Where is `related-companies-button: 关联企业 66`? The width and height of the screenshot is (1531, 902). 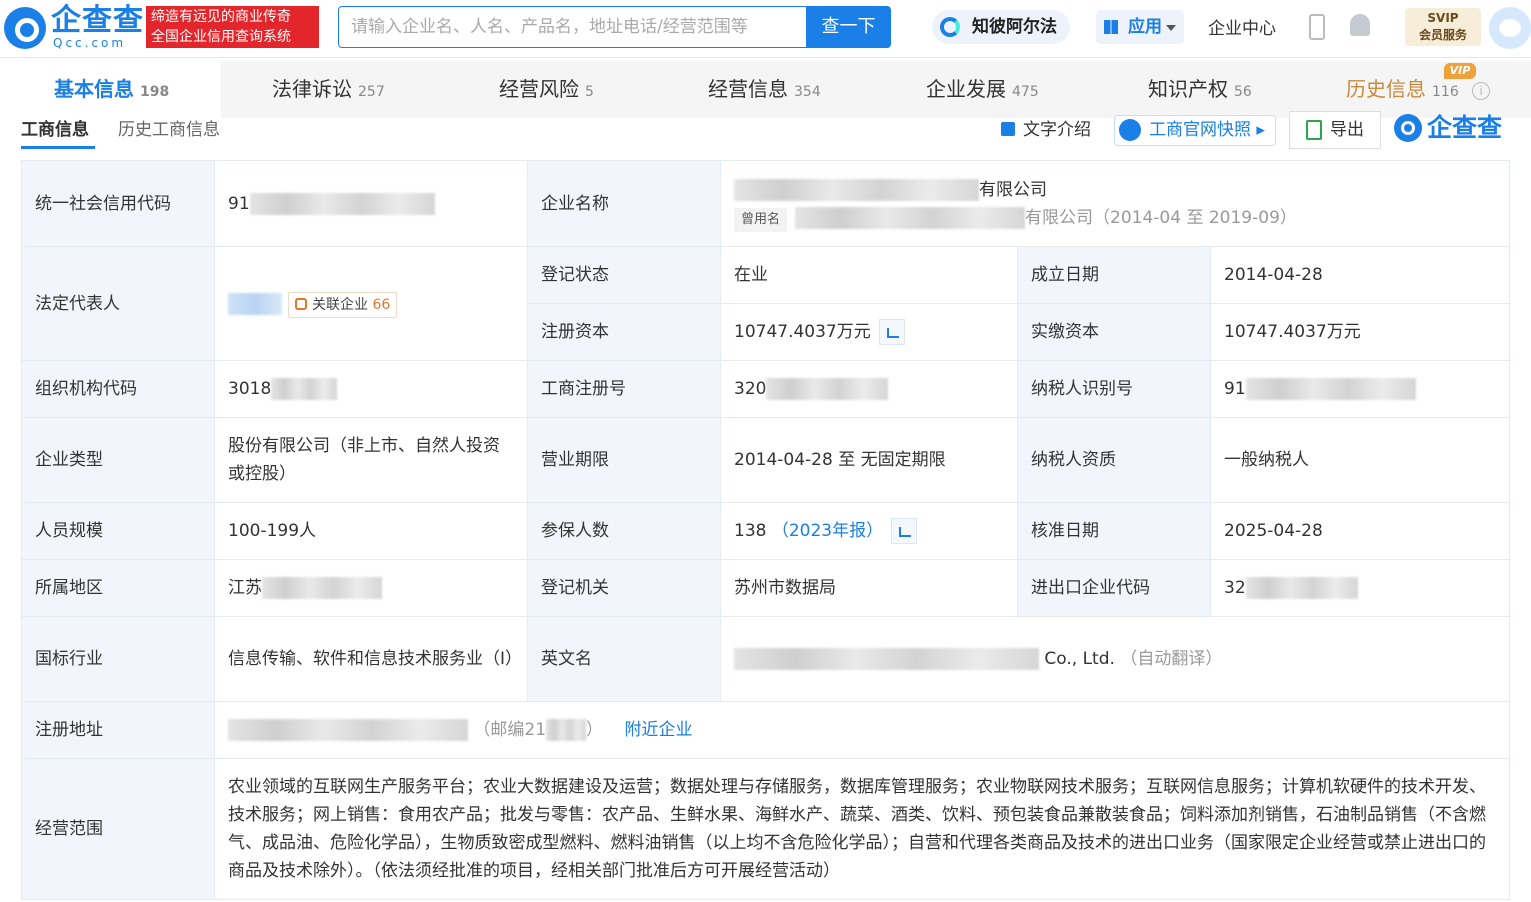
related-companies-button: 关联企业 66 is located at coordinates (343, 304).